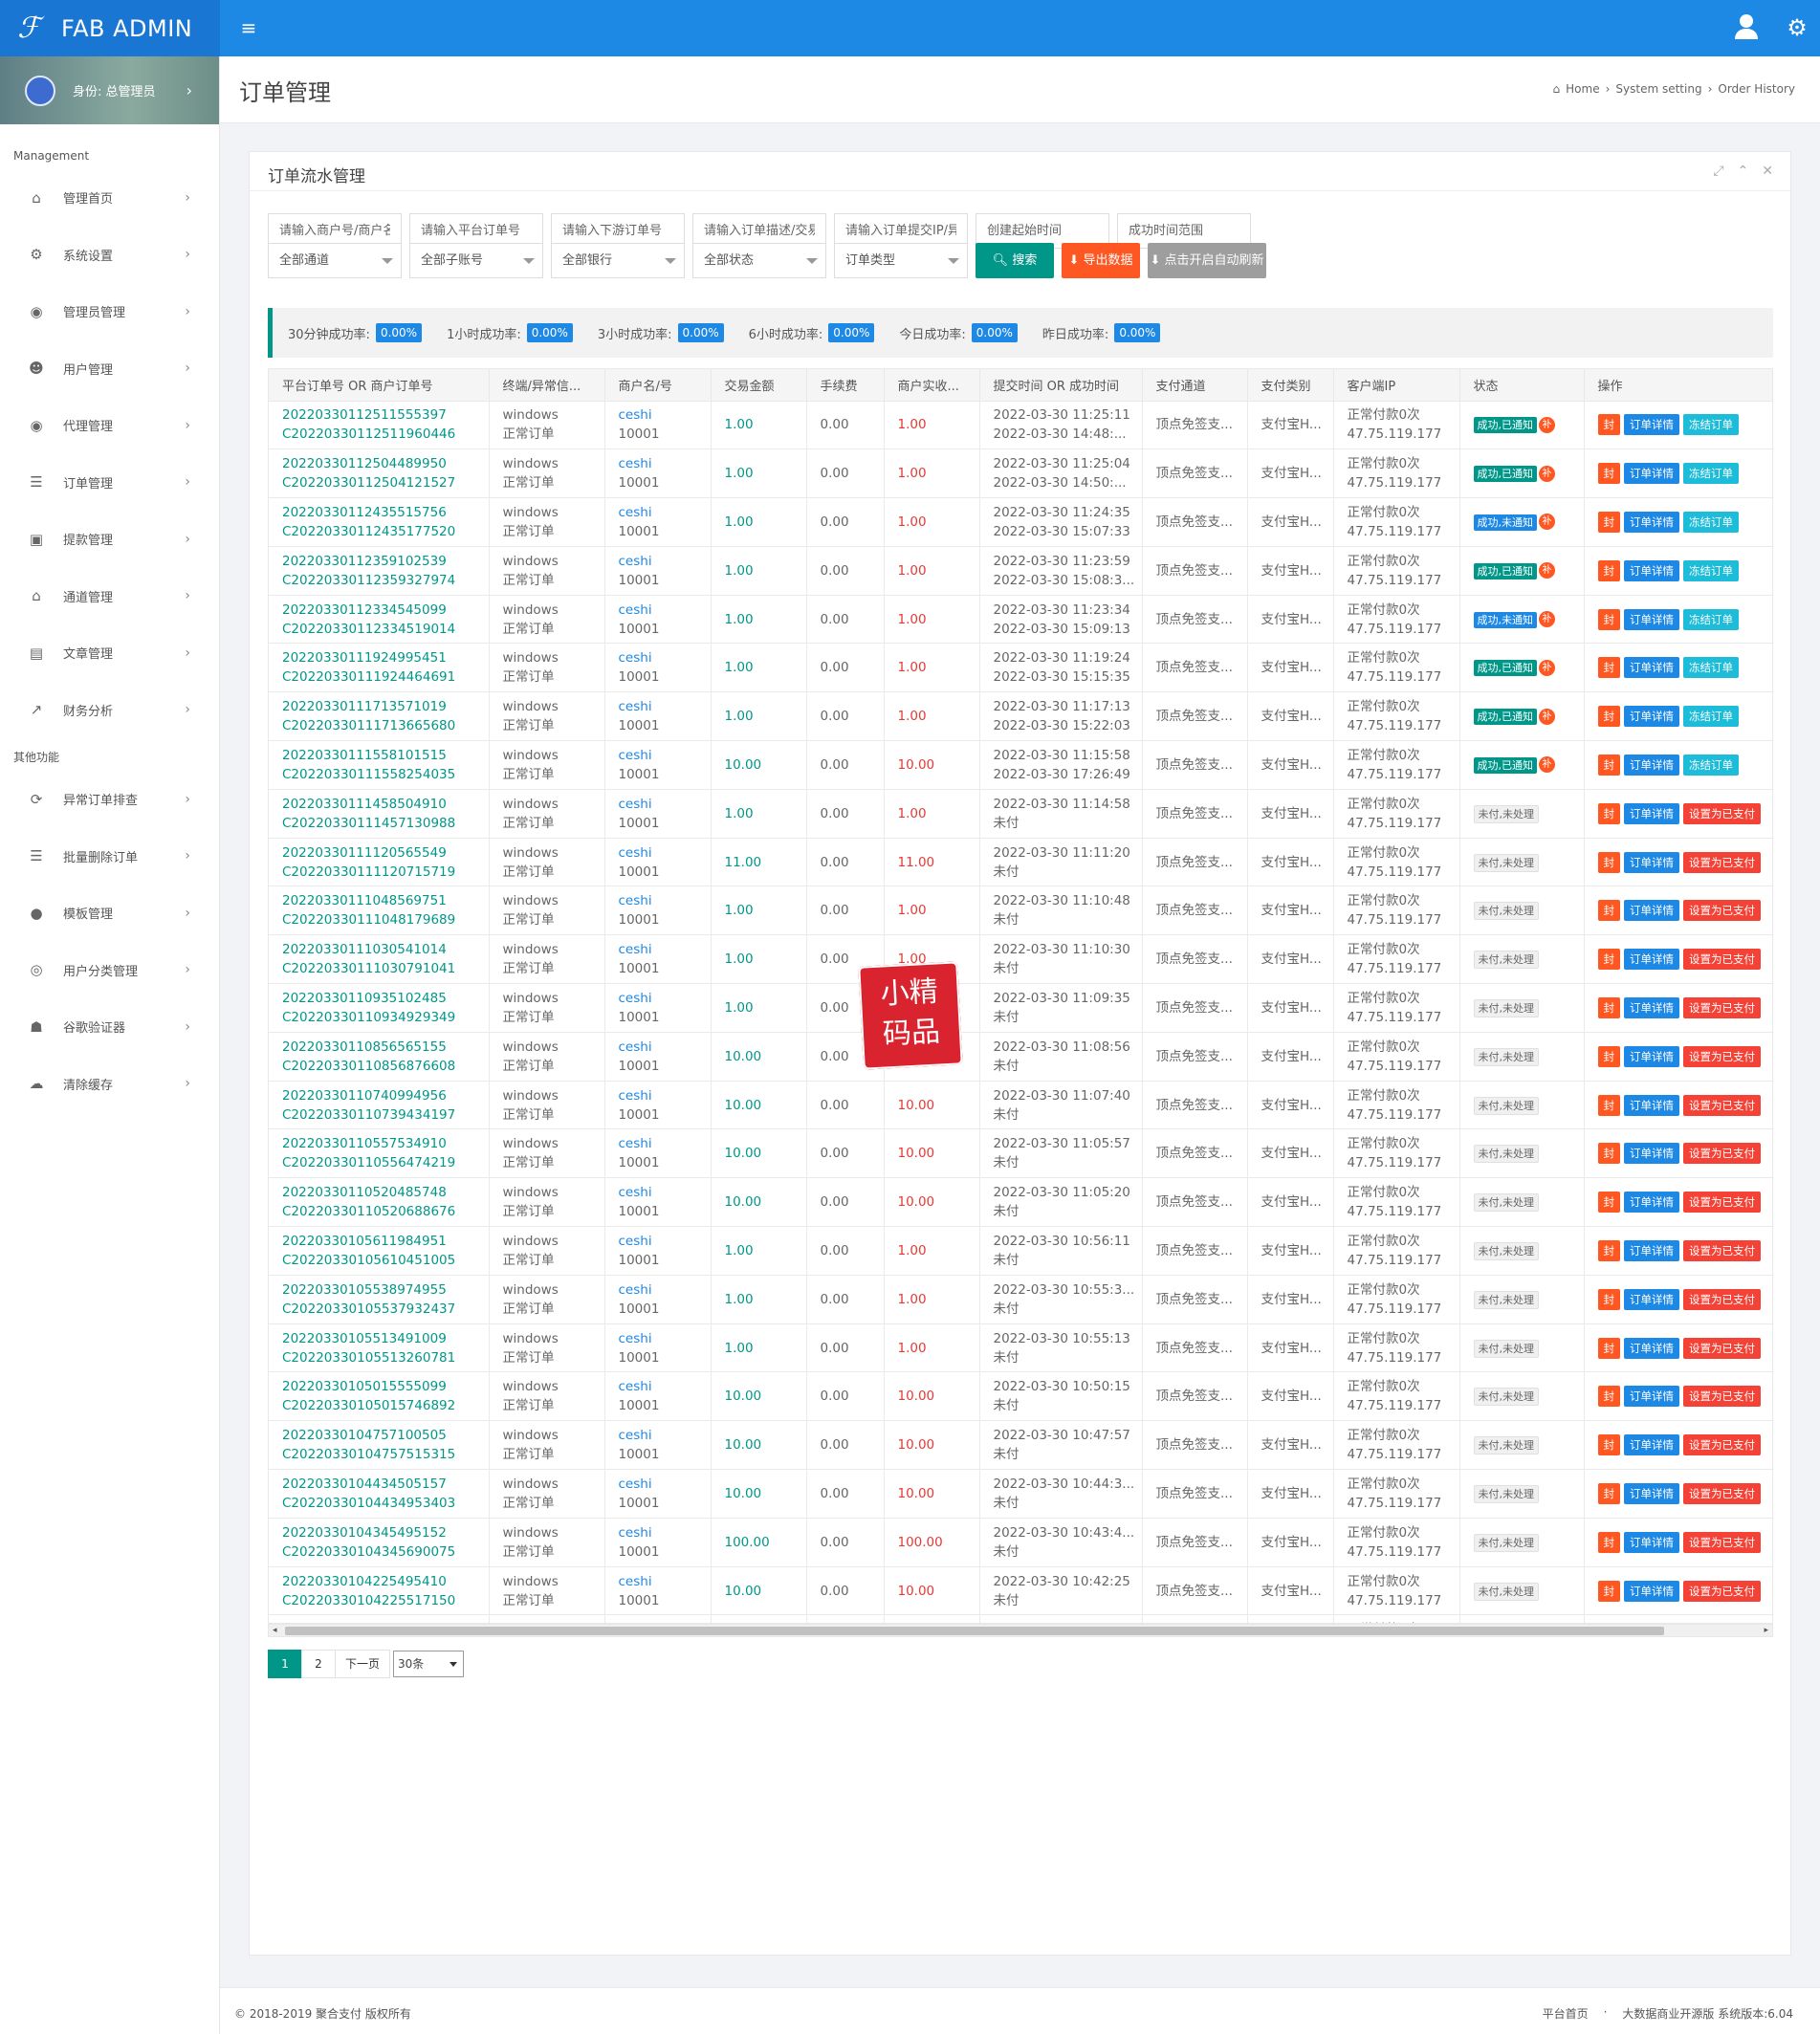  What do you see at coordinates (110, 311) in the screenshot?
I see `sidebar-item: ◉ 管理员管理 ›` at bounding box center [110, 311].